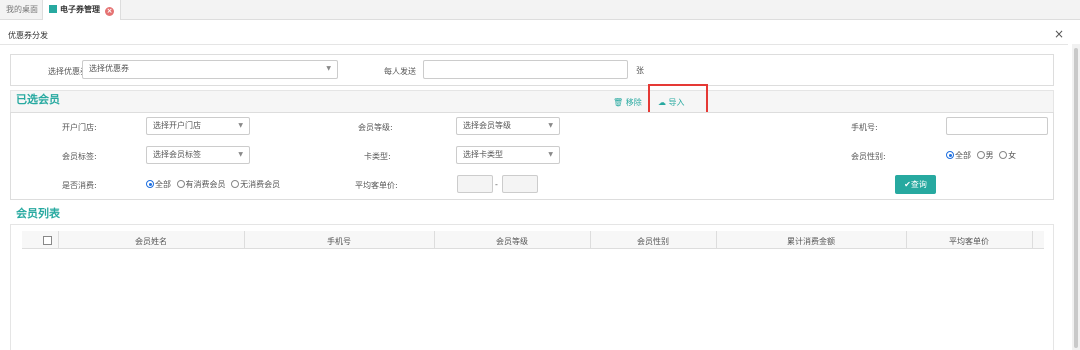 The height and width of the screenshot is (350, 1080). Describe the element at coordinates (205, 184) in the screenshot. I see `radio-label: 有消费会员` at that location.